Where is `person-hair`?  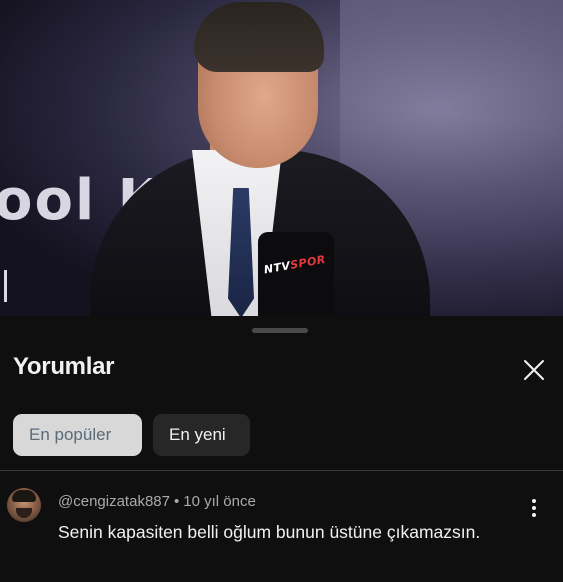
person-hair is located at coordinates (259, 37).